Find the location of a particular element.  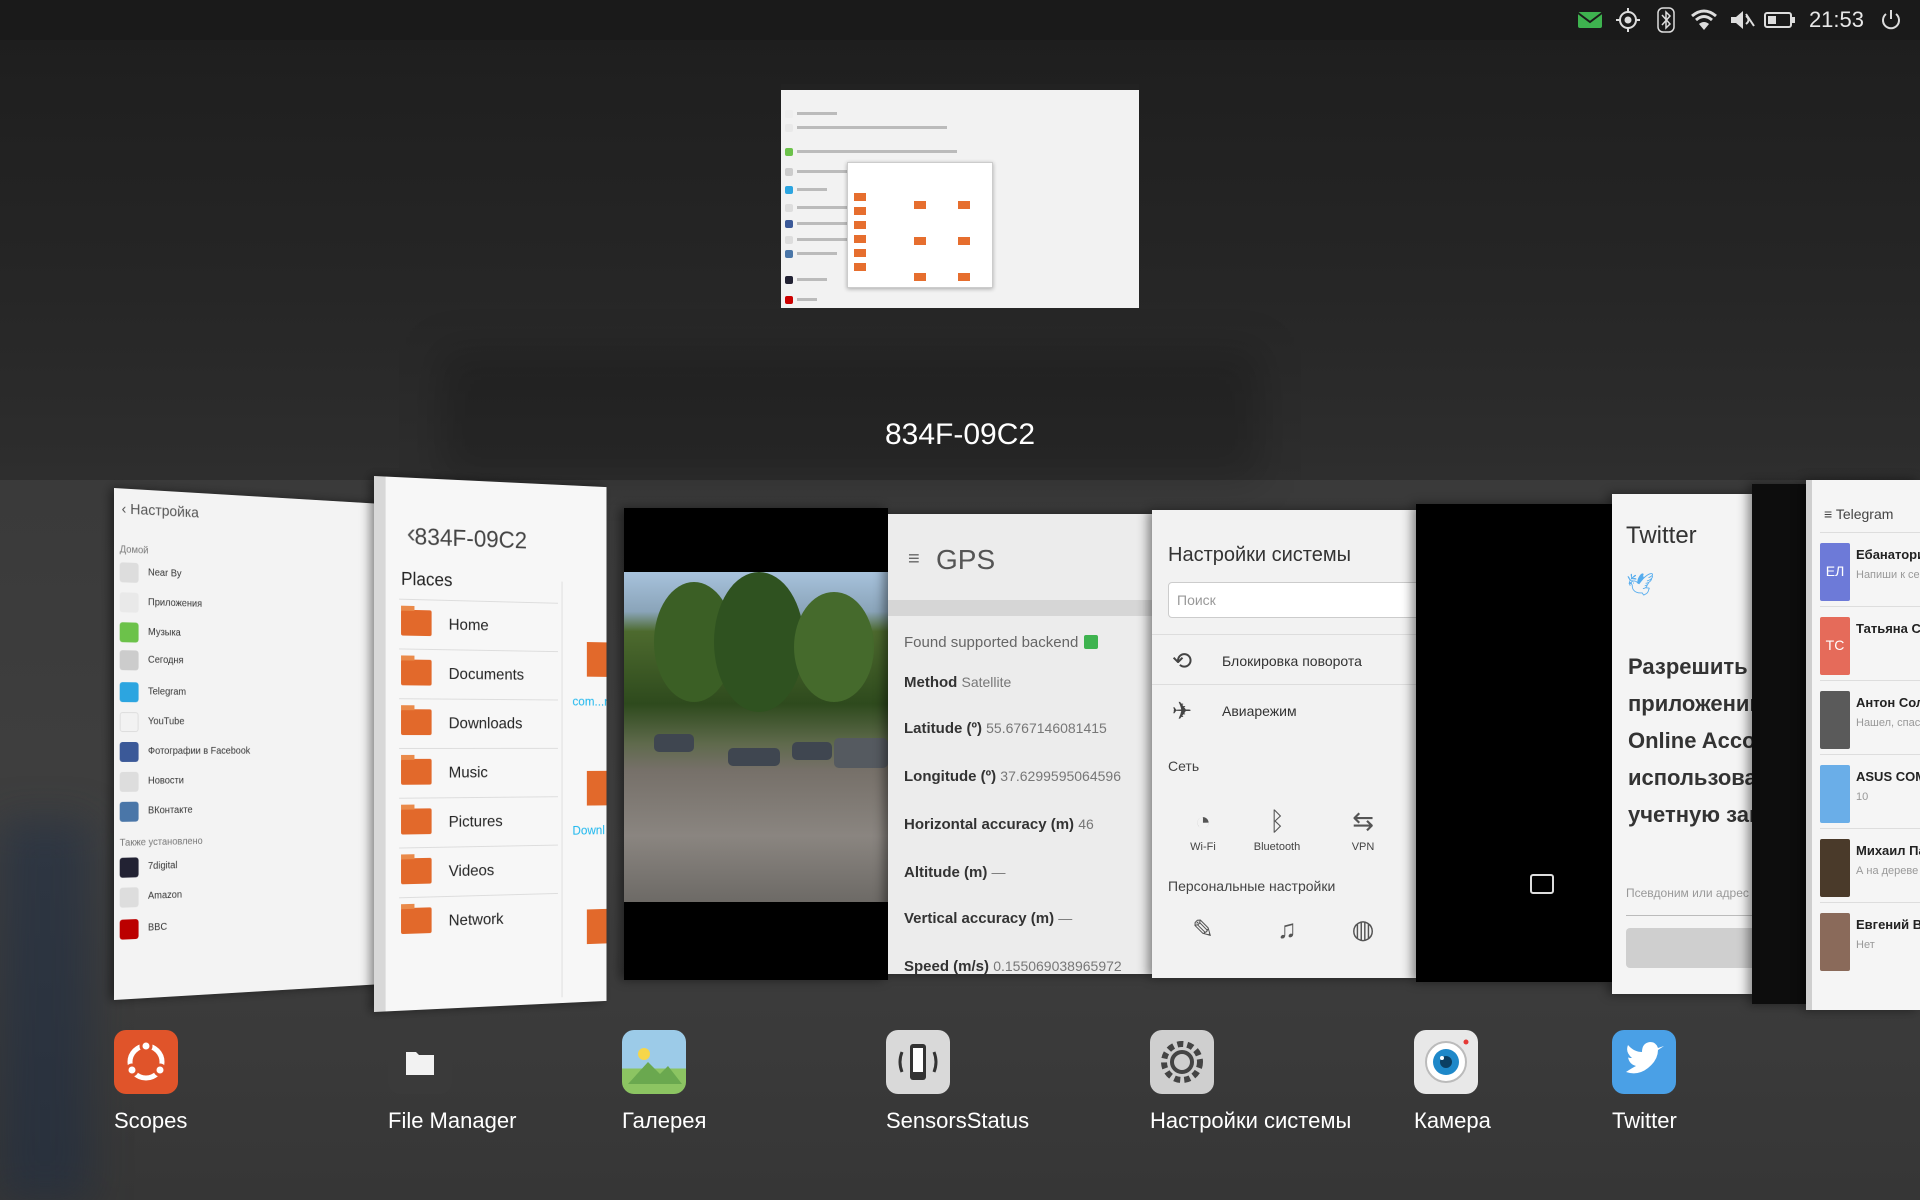

scope-row: Near By is located at coordinates (253, 578).